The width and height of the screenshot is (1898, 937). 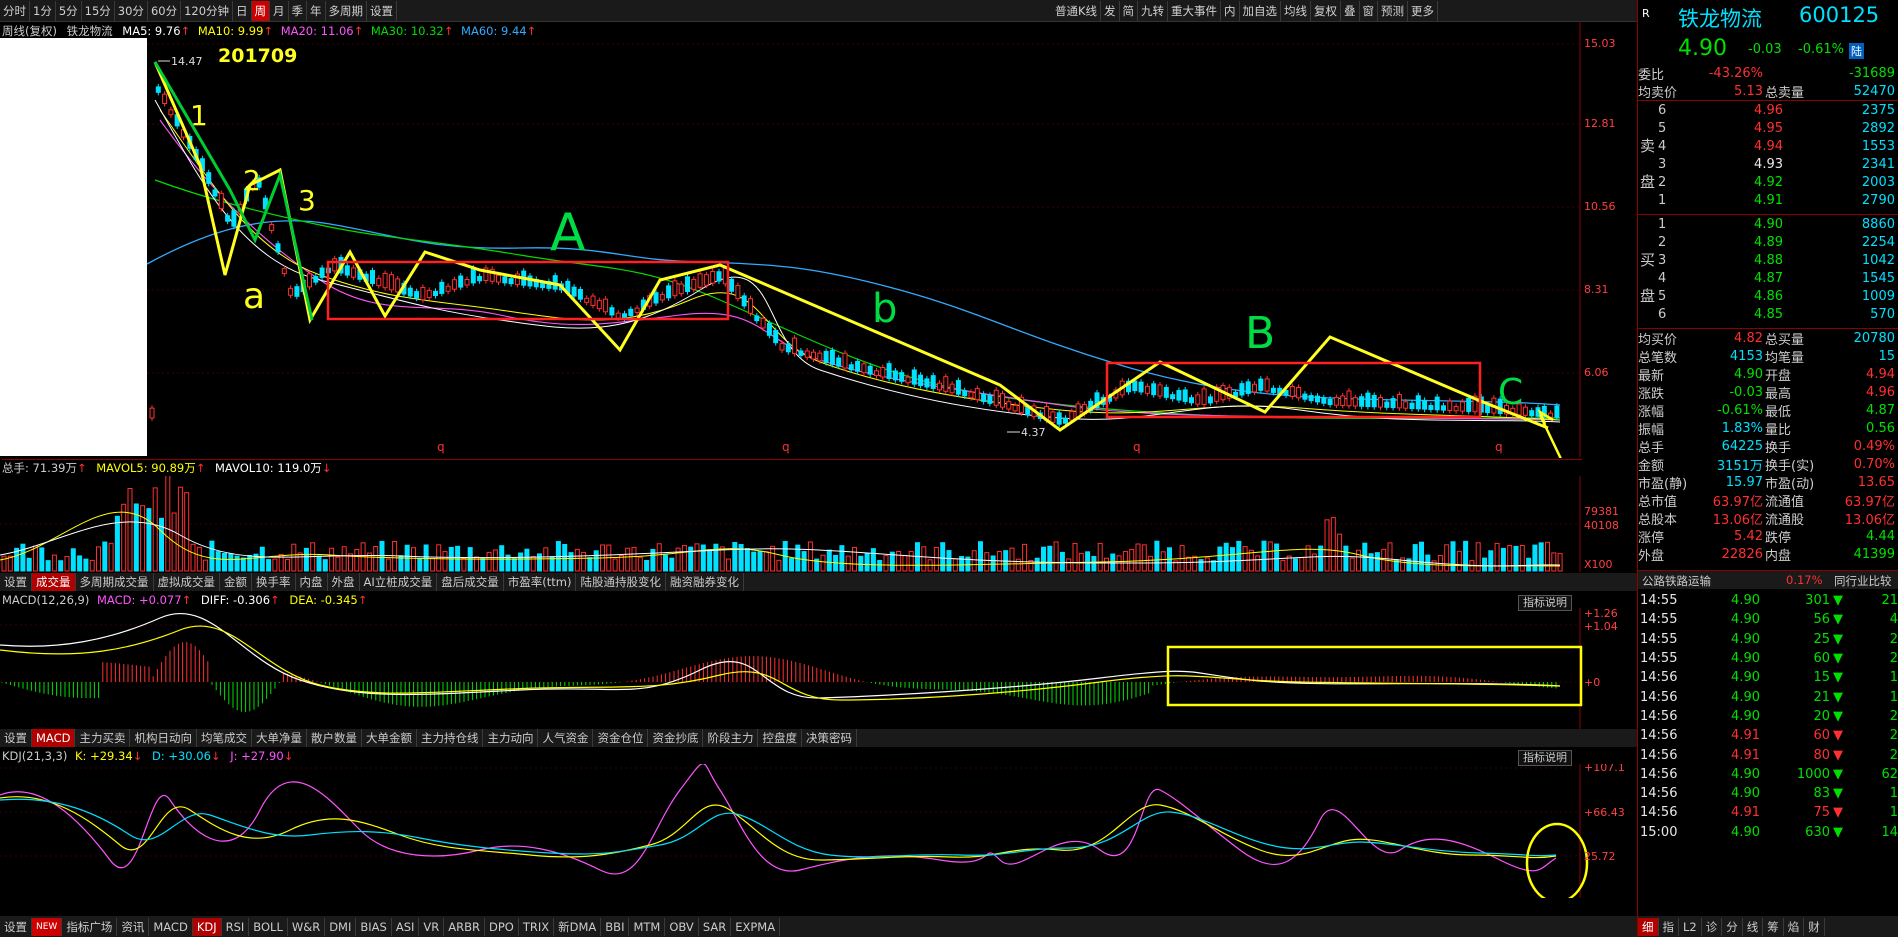 I want to click on chart-tool-5: 内, so click(x=1230, y=11).